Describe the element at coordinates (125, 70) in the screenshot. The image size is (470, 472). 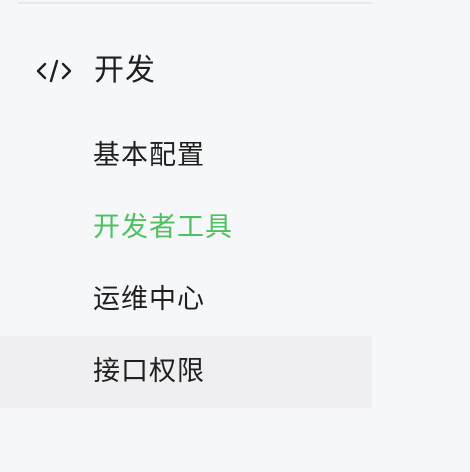
I see `section-title: 开发` at that location.